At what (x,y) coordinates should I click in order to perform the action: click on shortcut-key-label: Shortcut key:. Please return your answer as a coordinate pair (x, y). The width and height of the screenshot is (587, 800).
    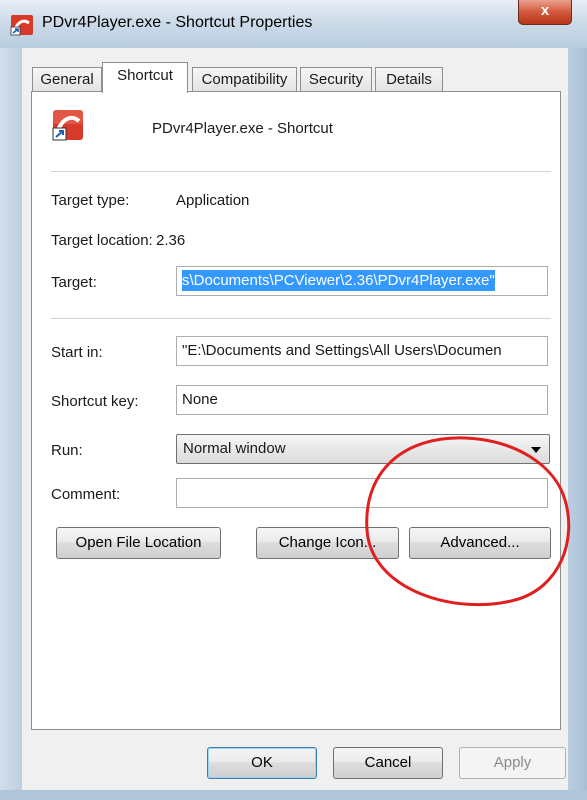
    Looking at the image, I should click on (95, 401).